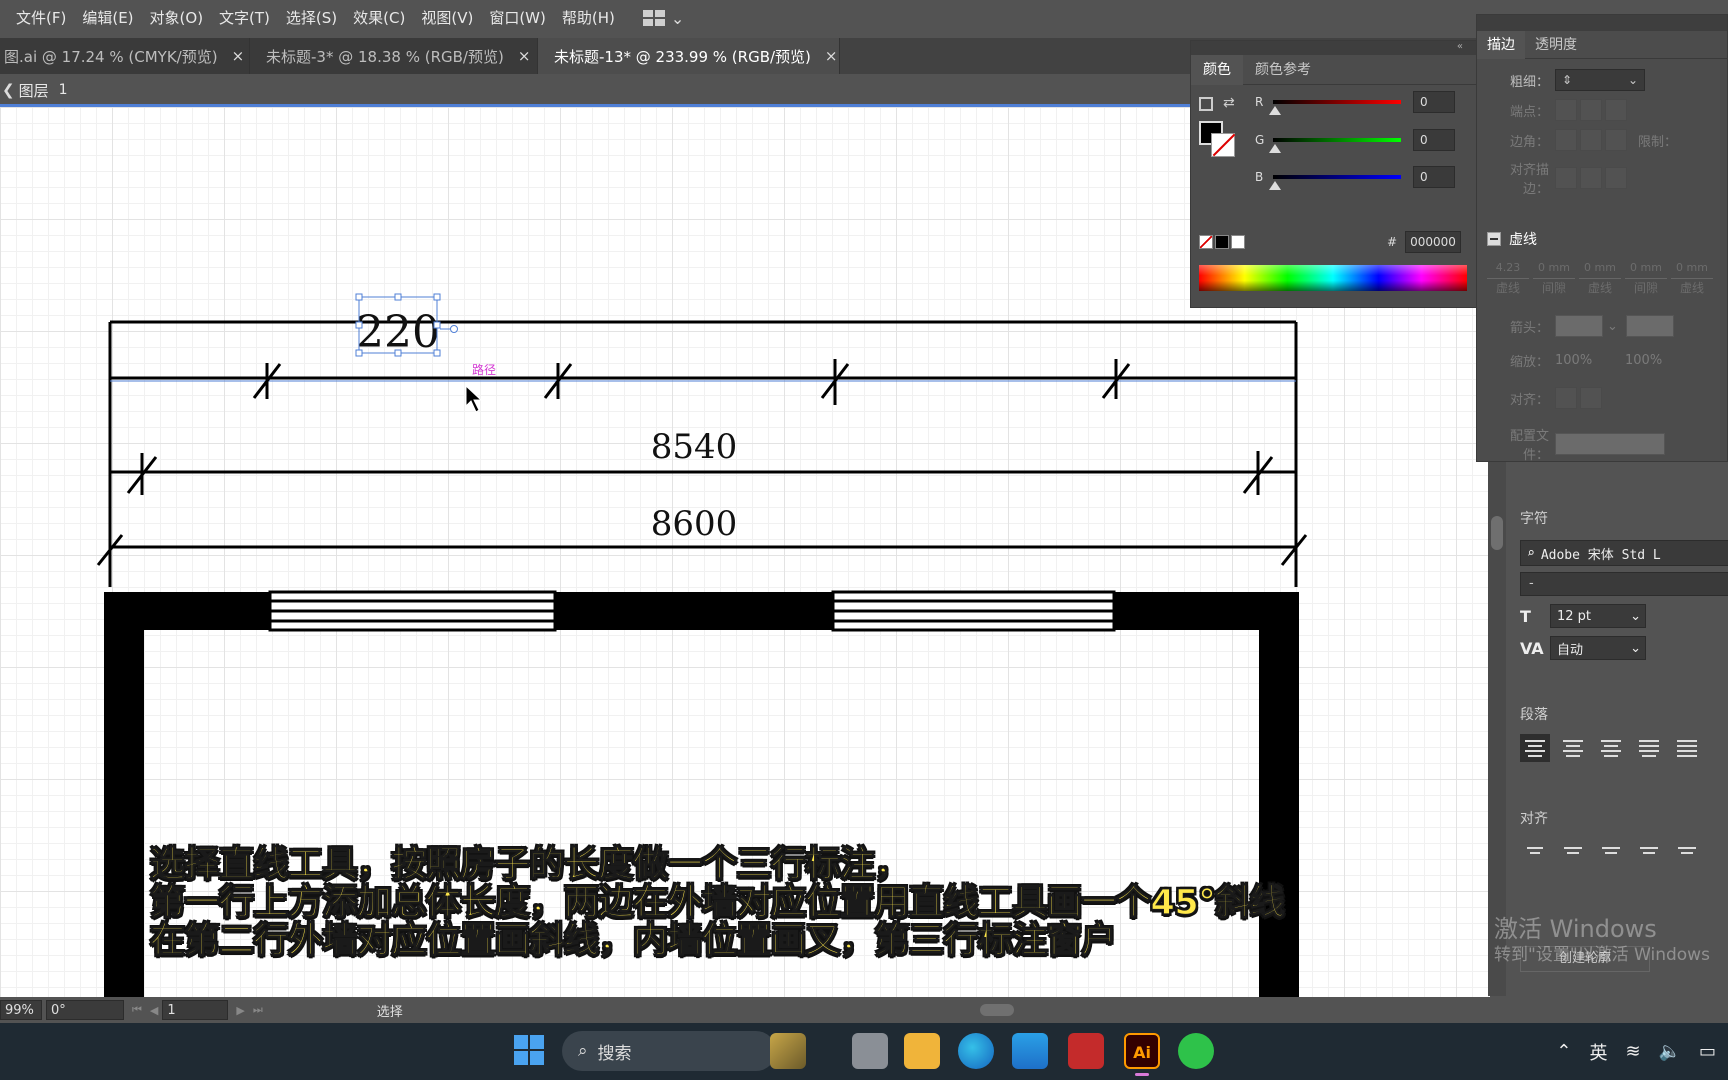  Describe the element at coordinates (412, 611) in the screenshot. I see `window-left` at that location.